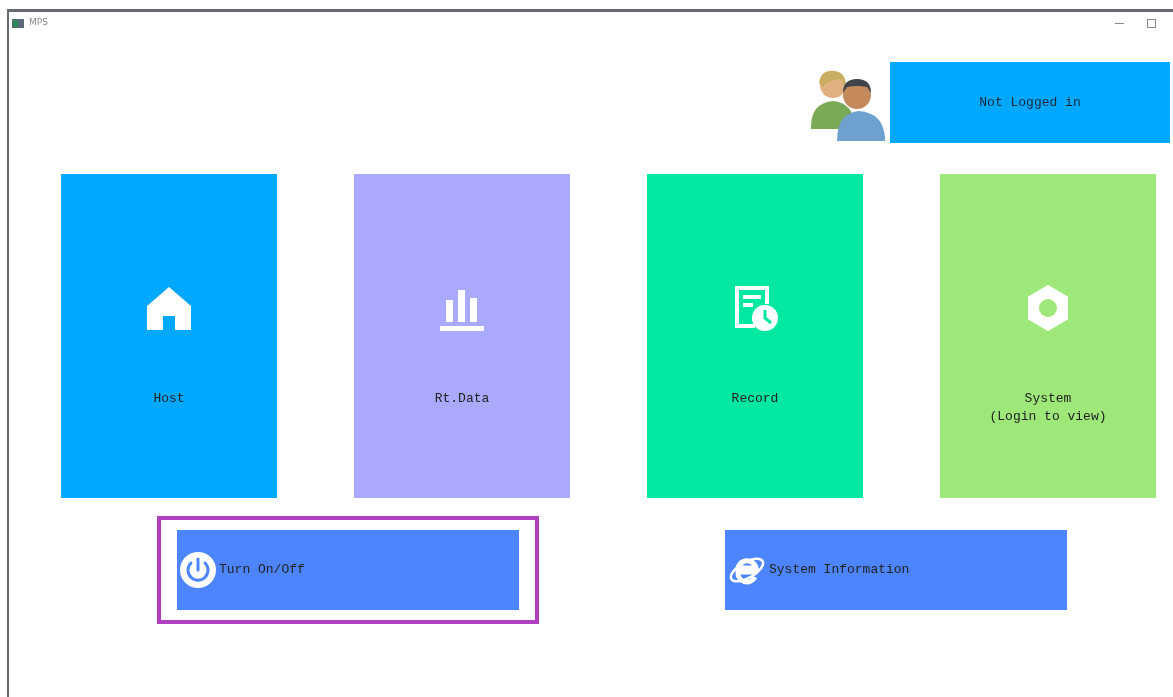  Describe the element at coordinates (1151, 23) in the screenshot. I see `maximize-button` at that location.